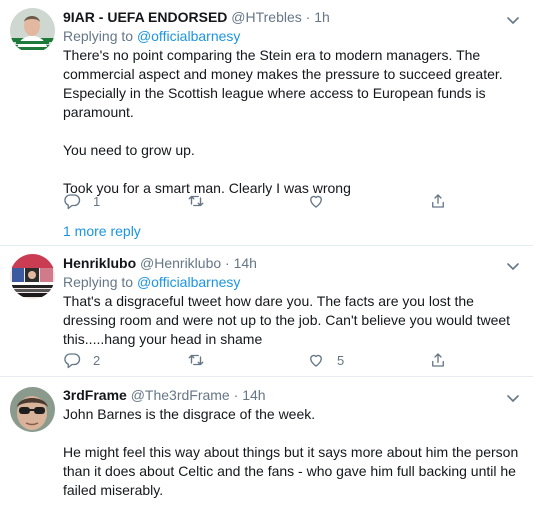  I want to click on tweet-header: Henriklubo @Henriklubo · 14h, so click(291, 263).